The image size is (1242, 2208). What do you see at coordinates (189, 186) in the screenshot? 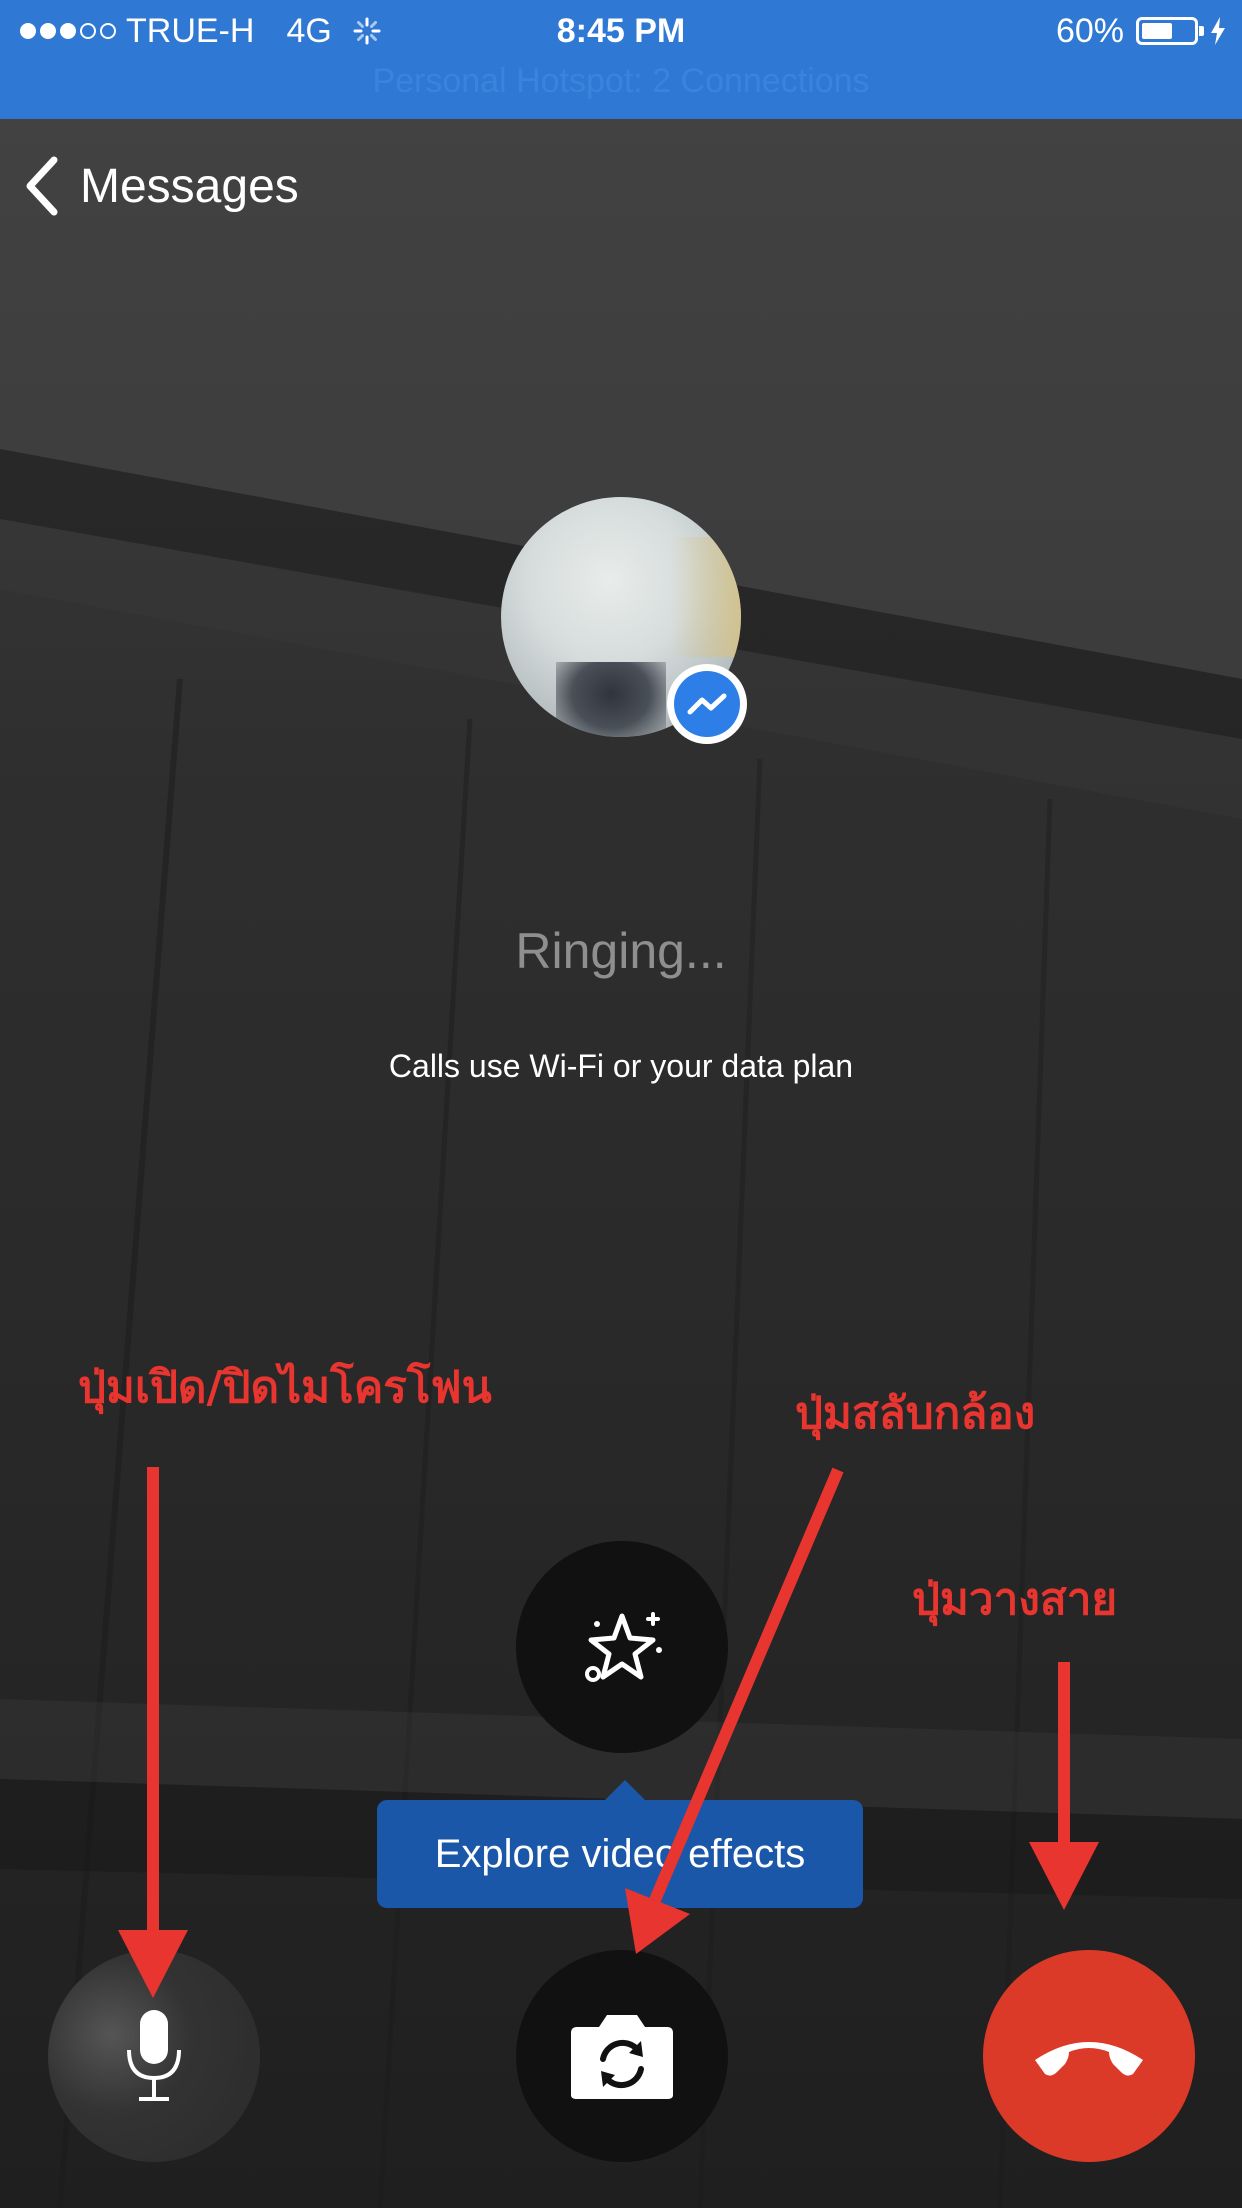
I see `back-label: Messages` at bounding box center [189, 186].